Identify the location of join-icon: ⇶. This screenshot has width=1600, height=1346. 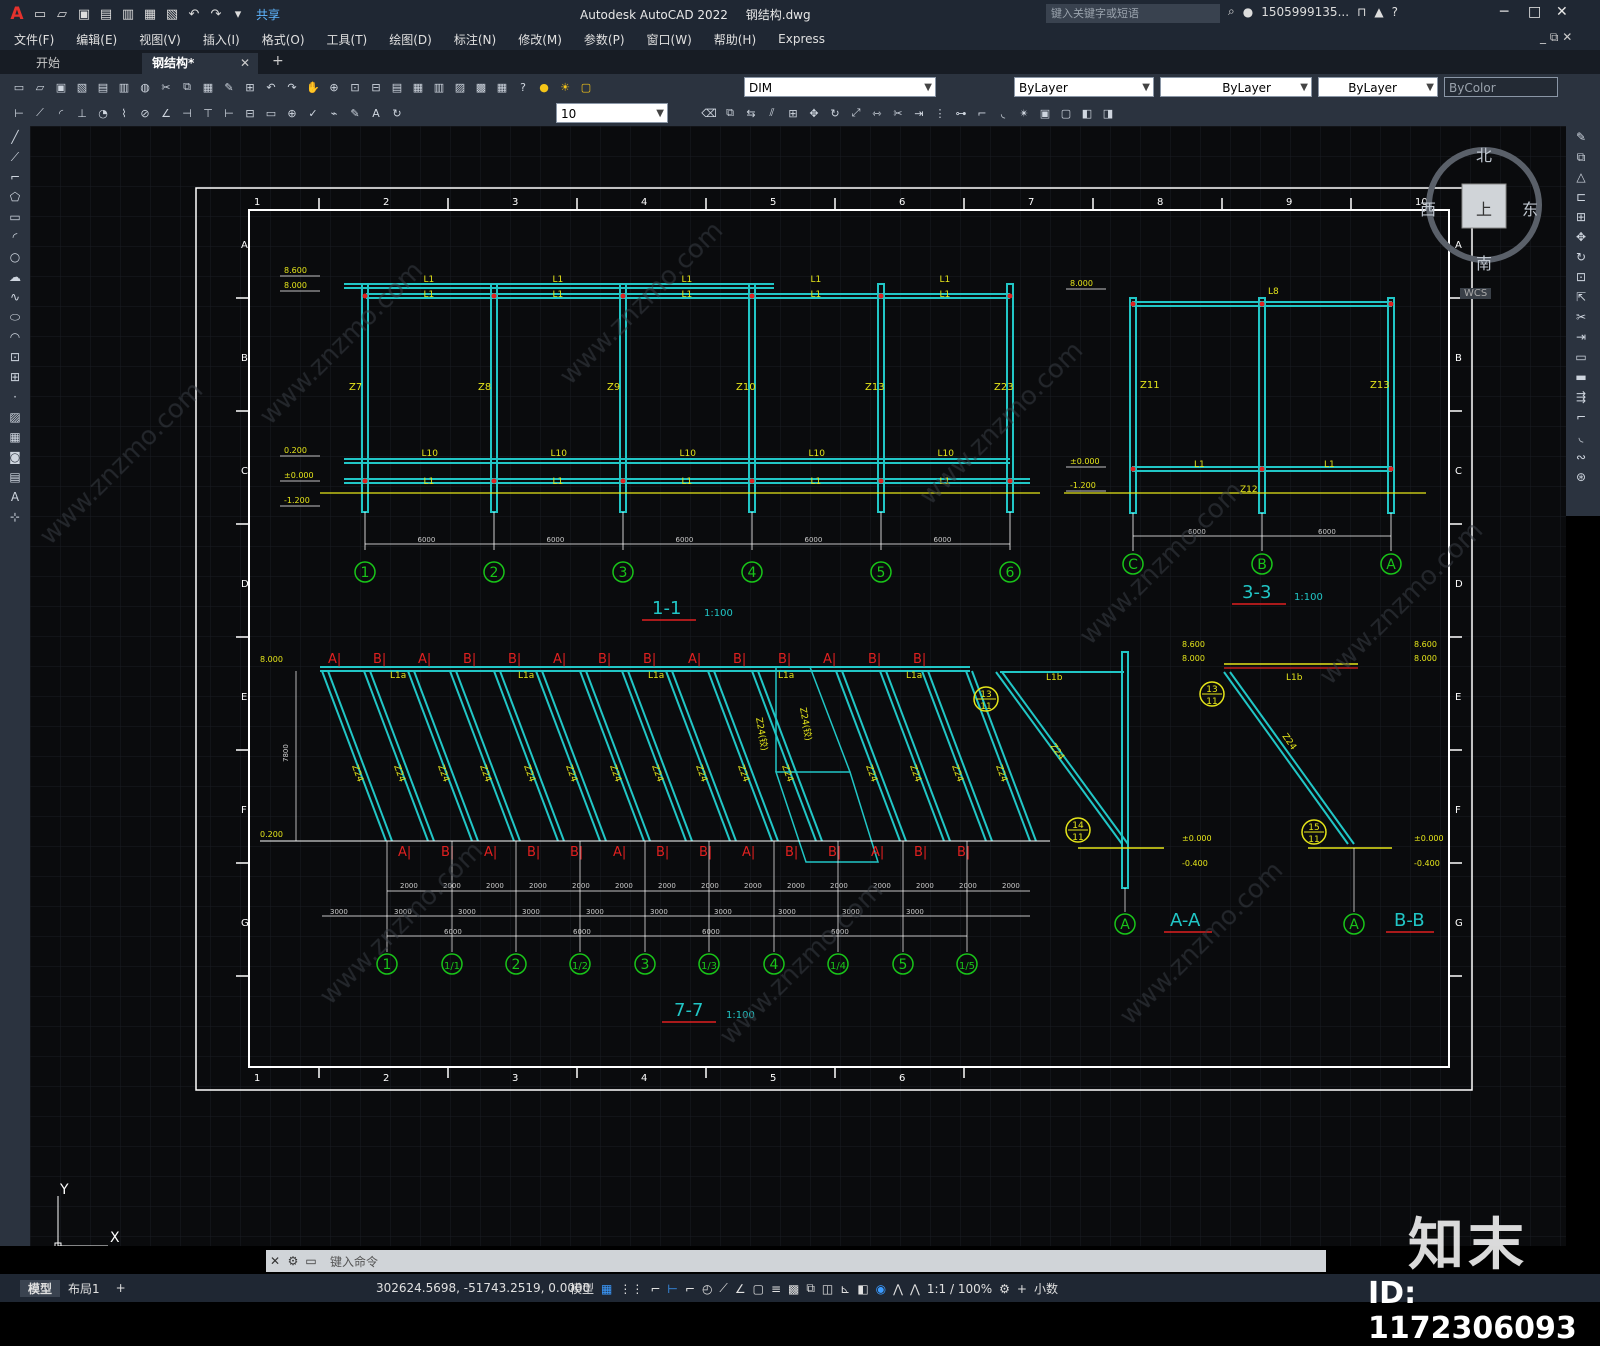
(1581, 398).